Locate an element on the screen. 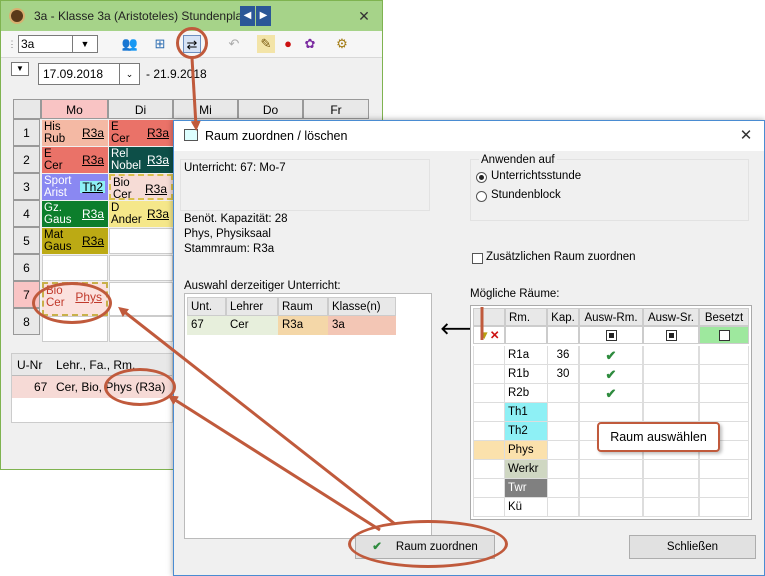 This screenshot has width=765, height=576. column-header: Raum is located at coordinates (303, 306).